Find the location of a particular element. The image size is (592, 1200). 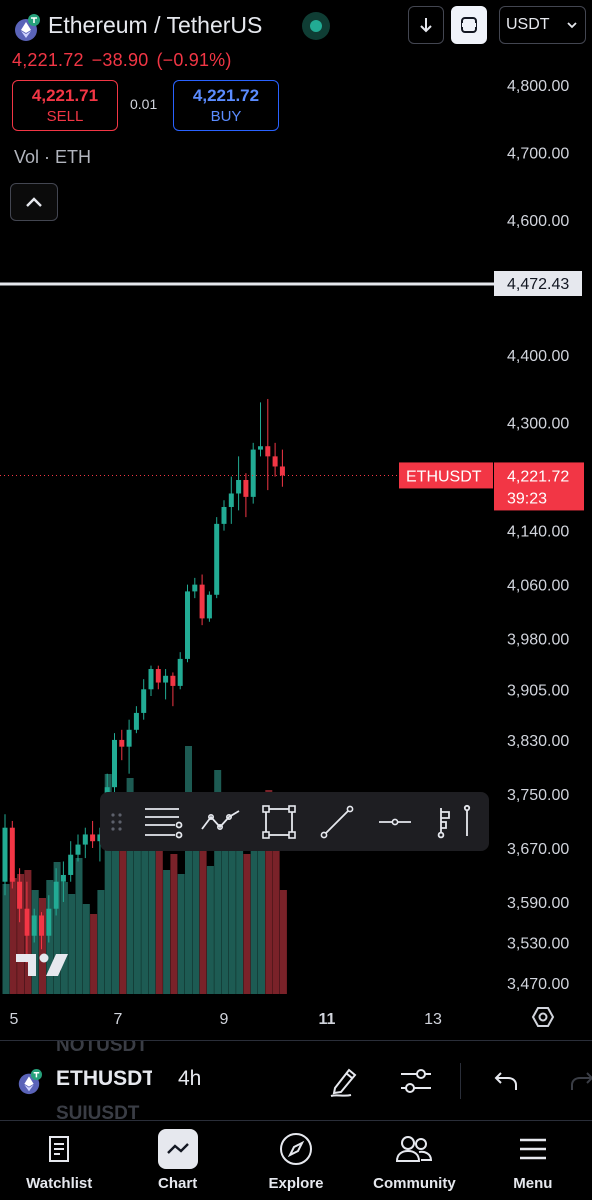

advanced-chart-button is located at coordinates (469, 25).